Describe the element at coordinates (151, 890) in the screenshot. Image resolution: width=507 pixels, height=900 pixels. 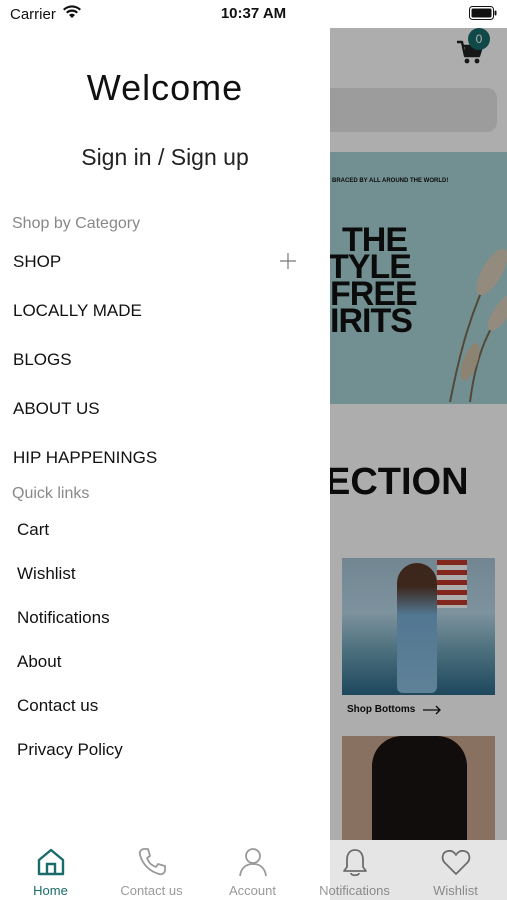
I see `tab-label: Contact us` at that location.